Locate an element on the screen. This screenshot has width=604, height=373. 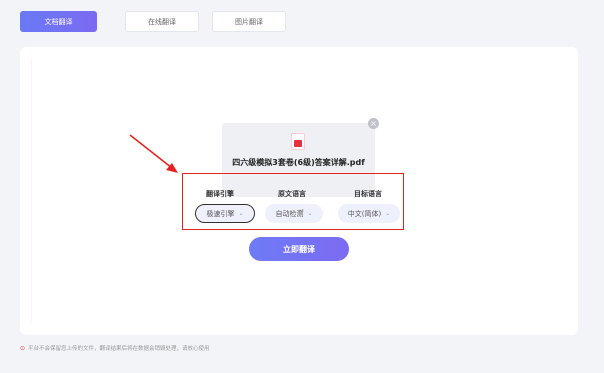
warning-icon: ⊙ is located at coordinates (23, 348).